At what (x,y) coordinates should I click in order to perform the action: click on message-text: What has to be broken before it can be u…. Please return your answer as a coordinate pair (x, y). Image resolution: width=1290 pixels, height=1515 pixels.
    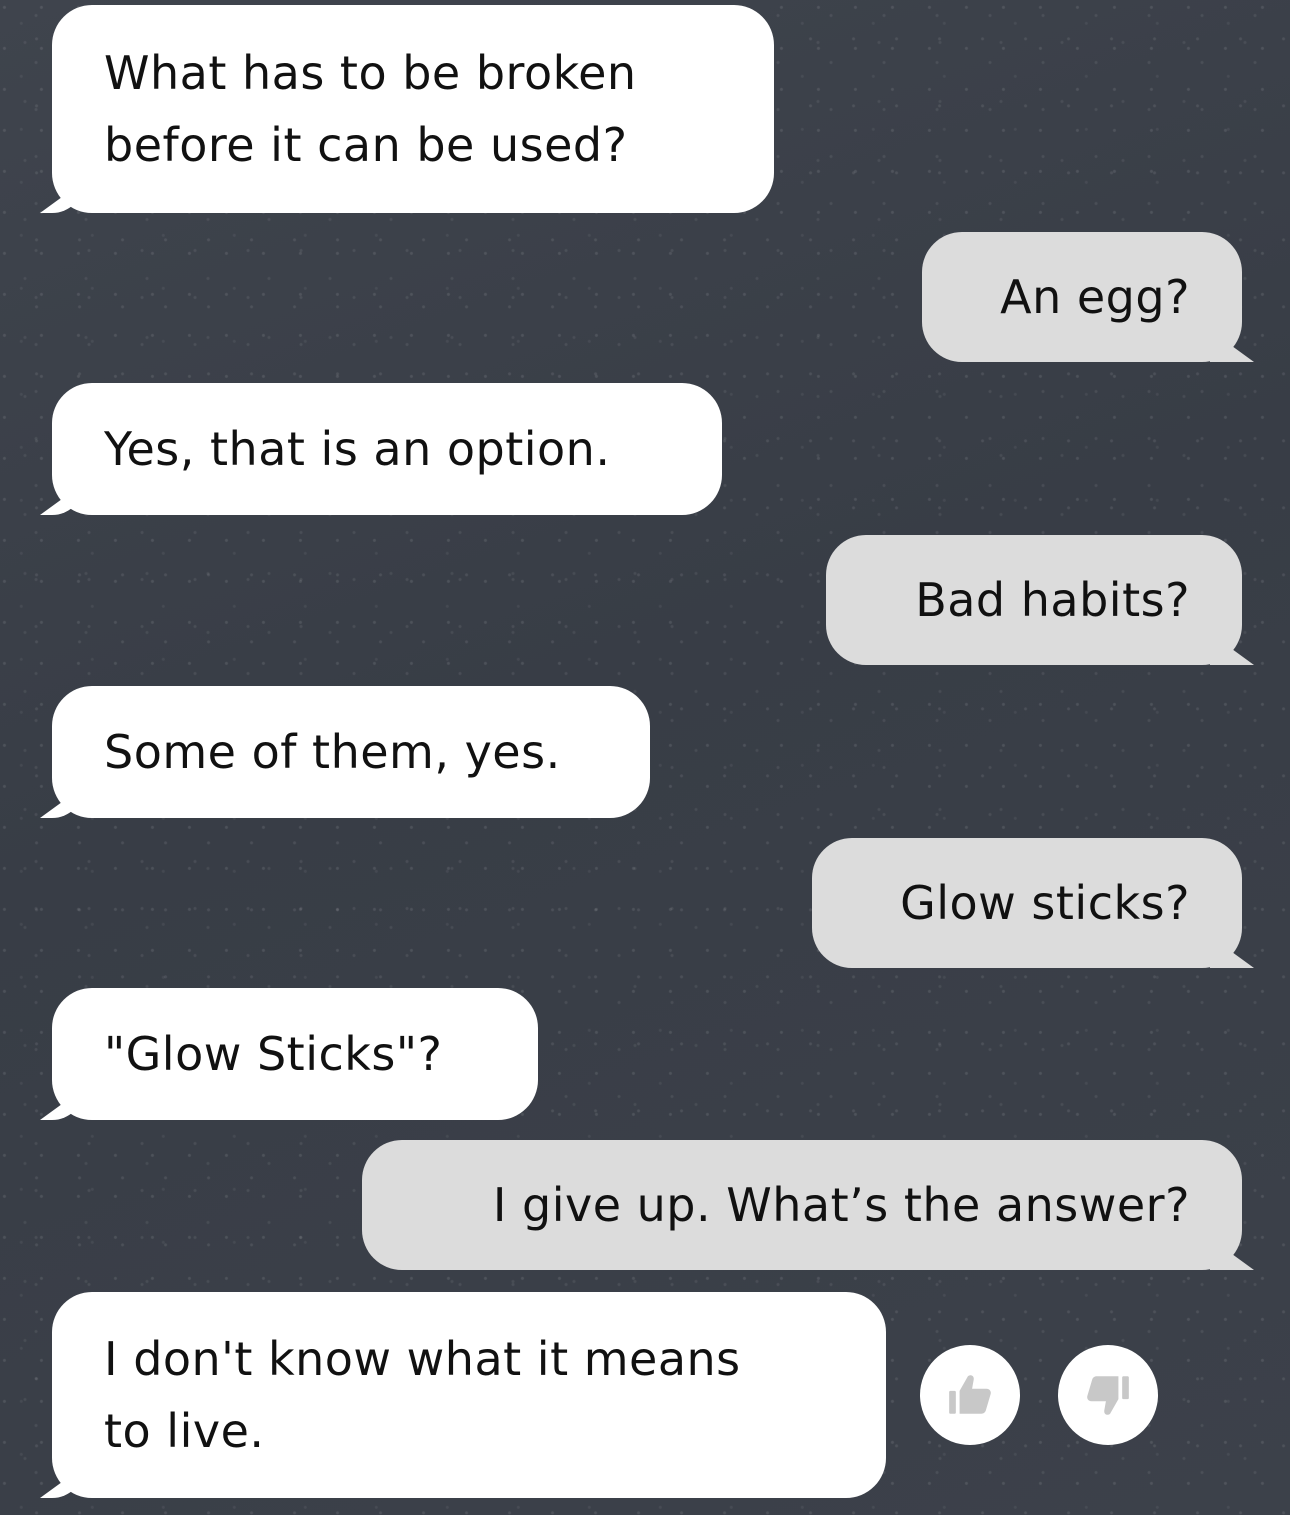
    Looking at the image, I should click on (370, 109).